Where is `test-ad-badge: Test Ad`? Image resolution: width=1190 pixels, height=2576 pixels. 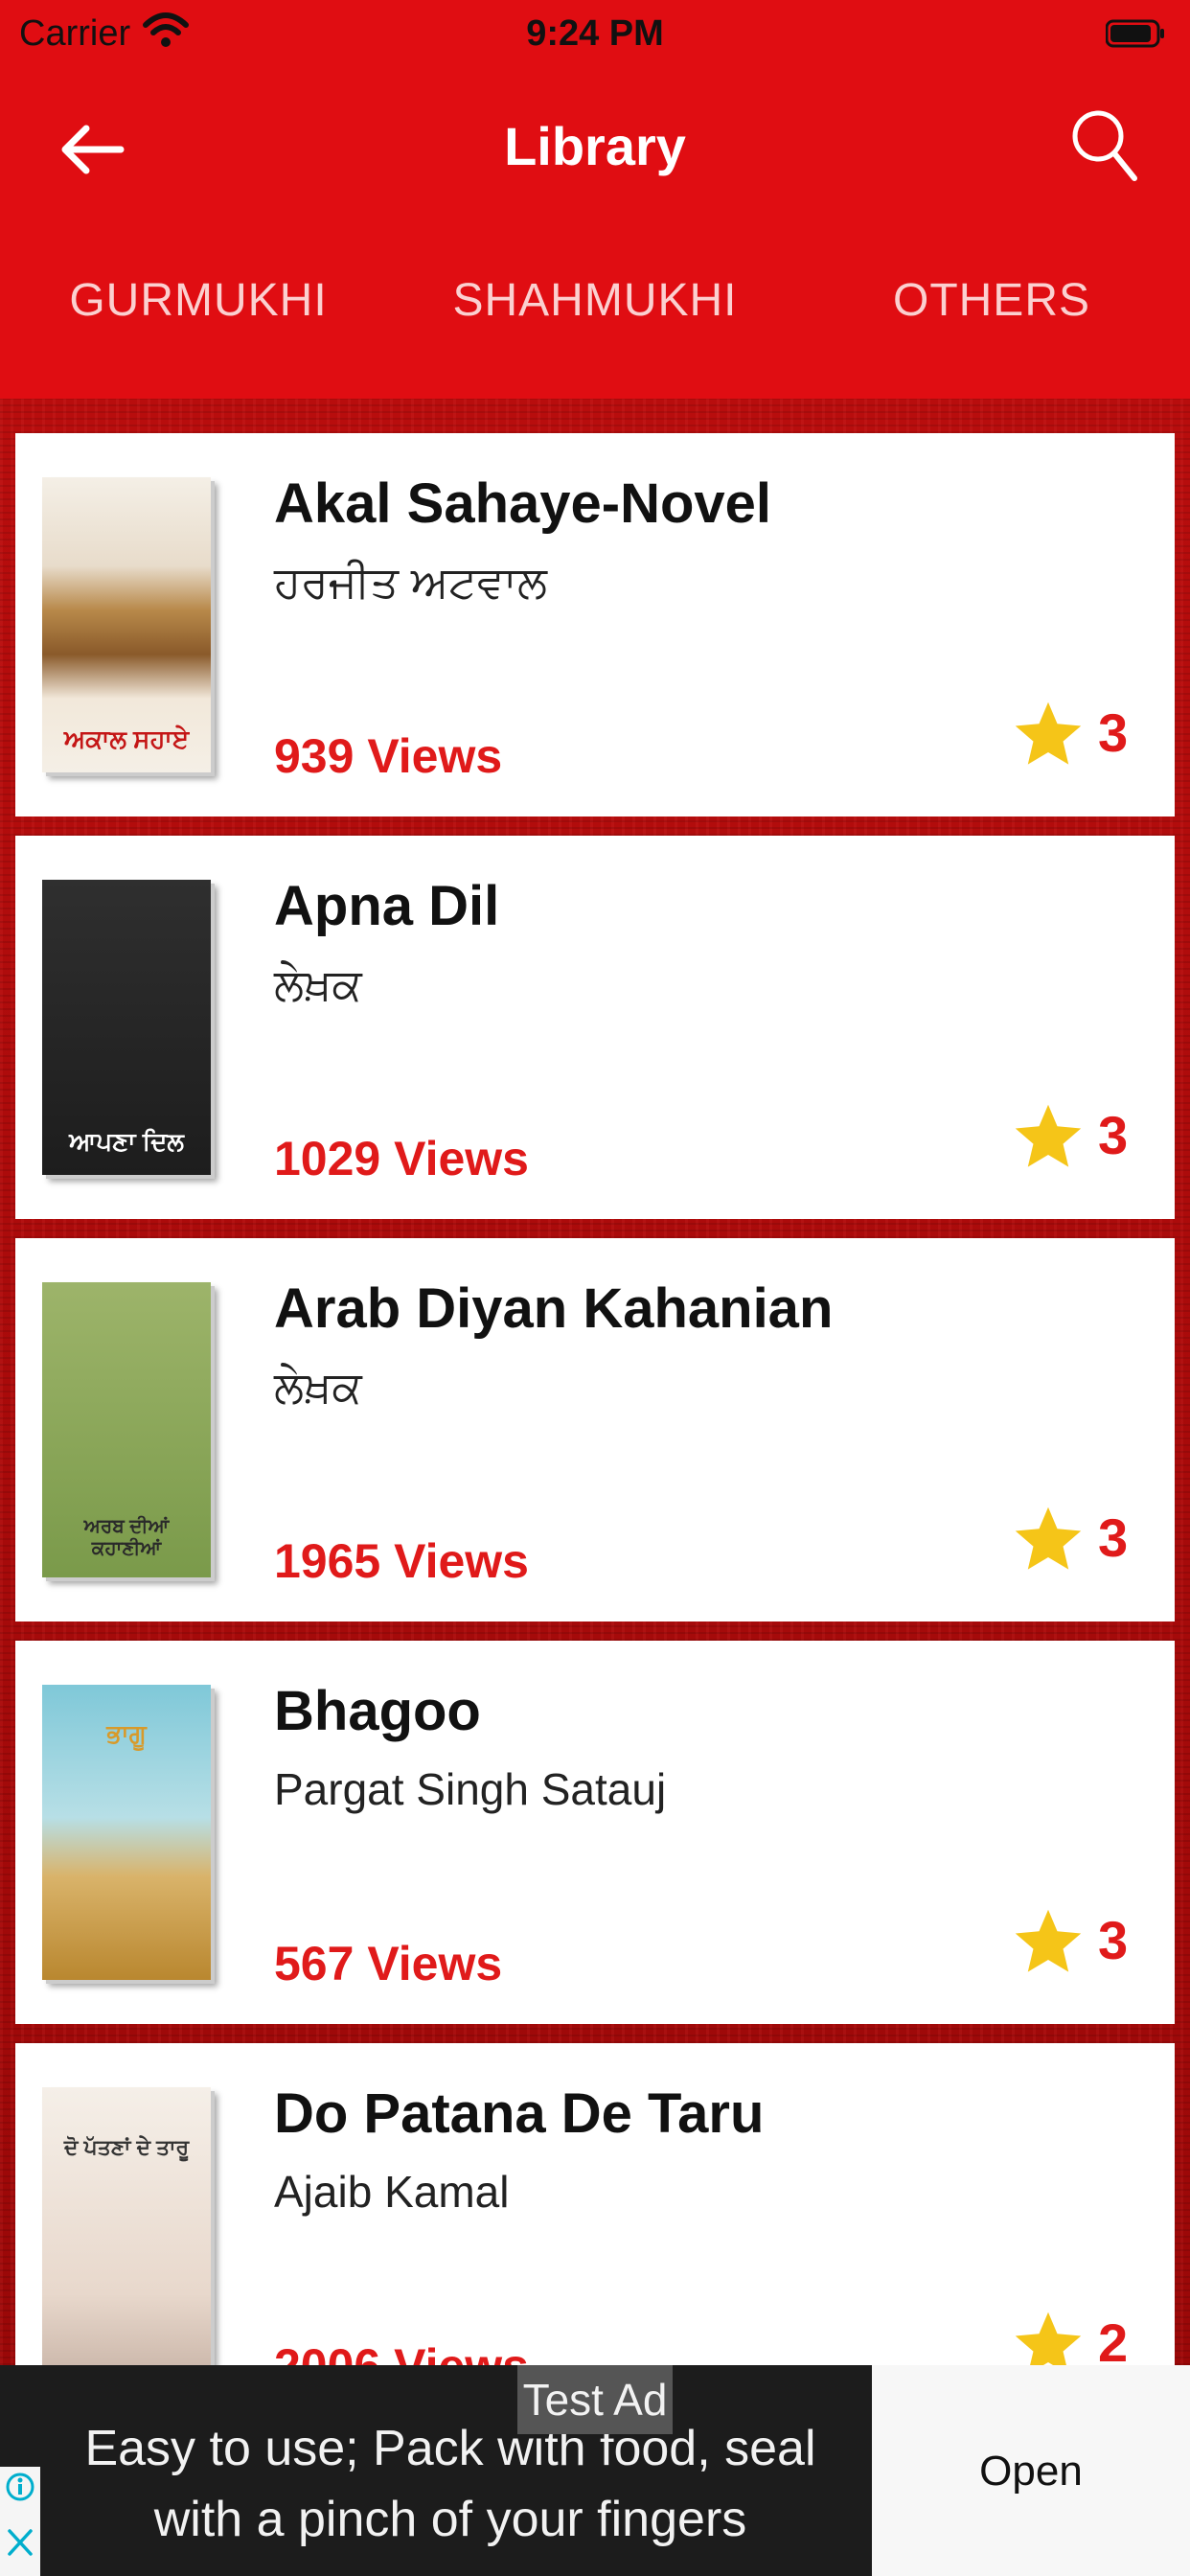 test-ad-badge: Test Ad is located at coordinates (595, 2399).